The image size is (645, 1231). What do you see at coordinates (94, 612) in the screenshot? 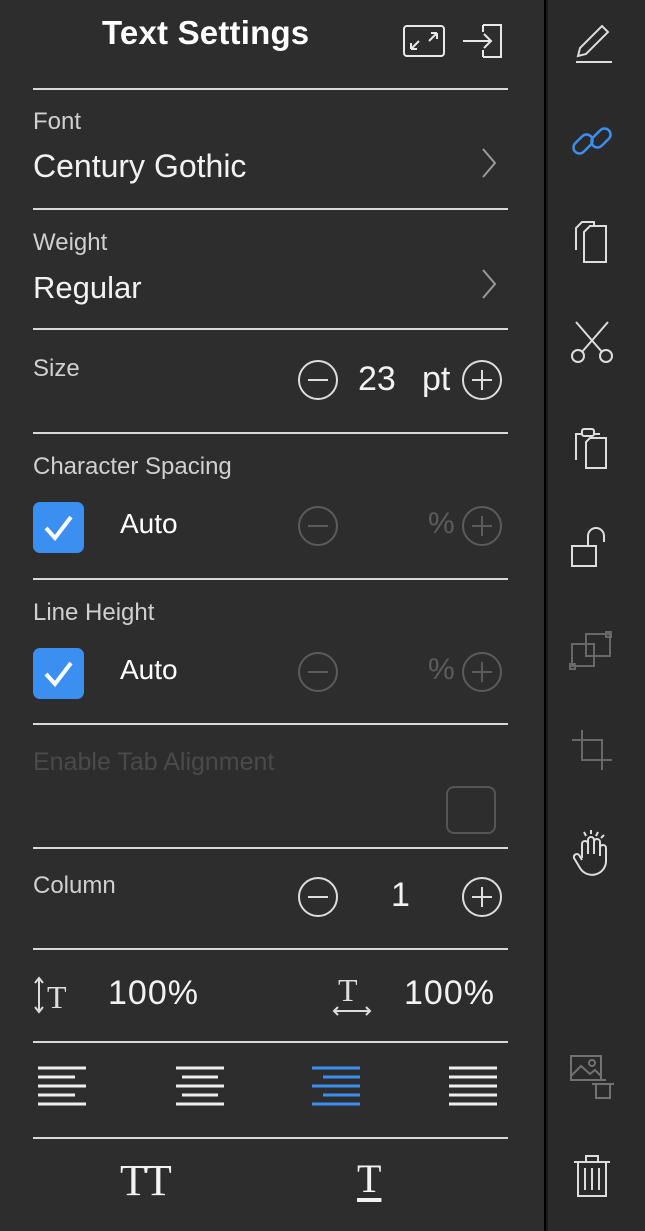
I see `line-height-label: Line Height` at bounding box center [94, 612].